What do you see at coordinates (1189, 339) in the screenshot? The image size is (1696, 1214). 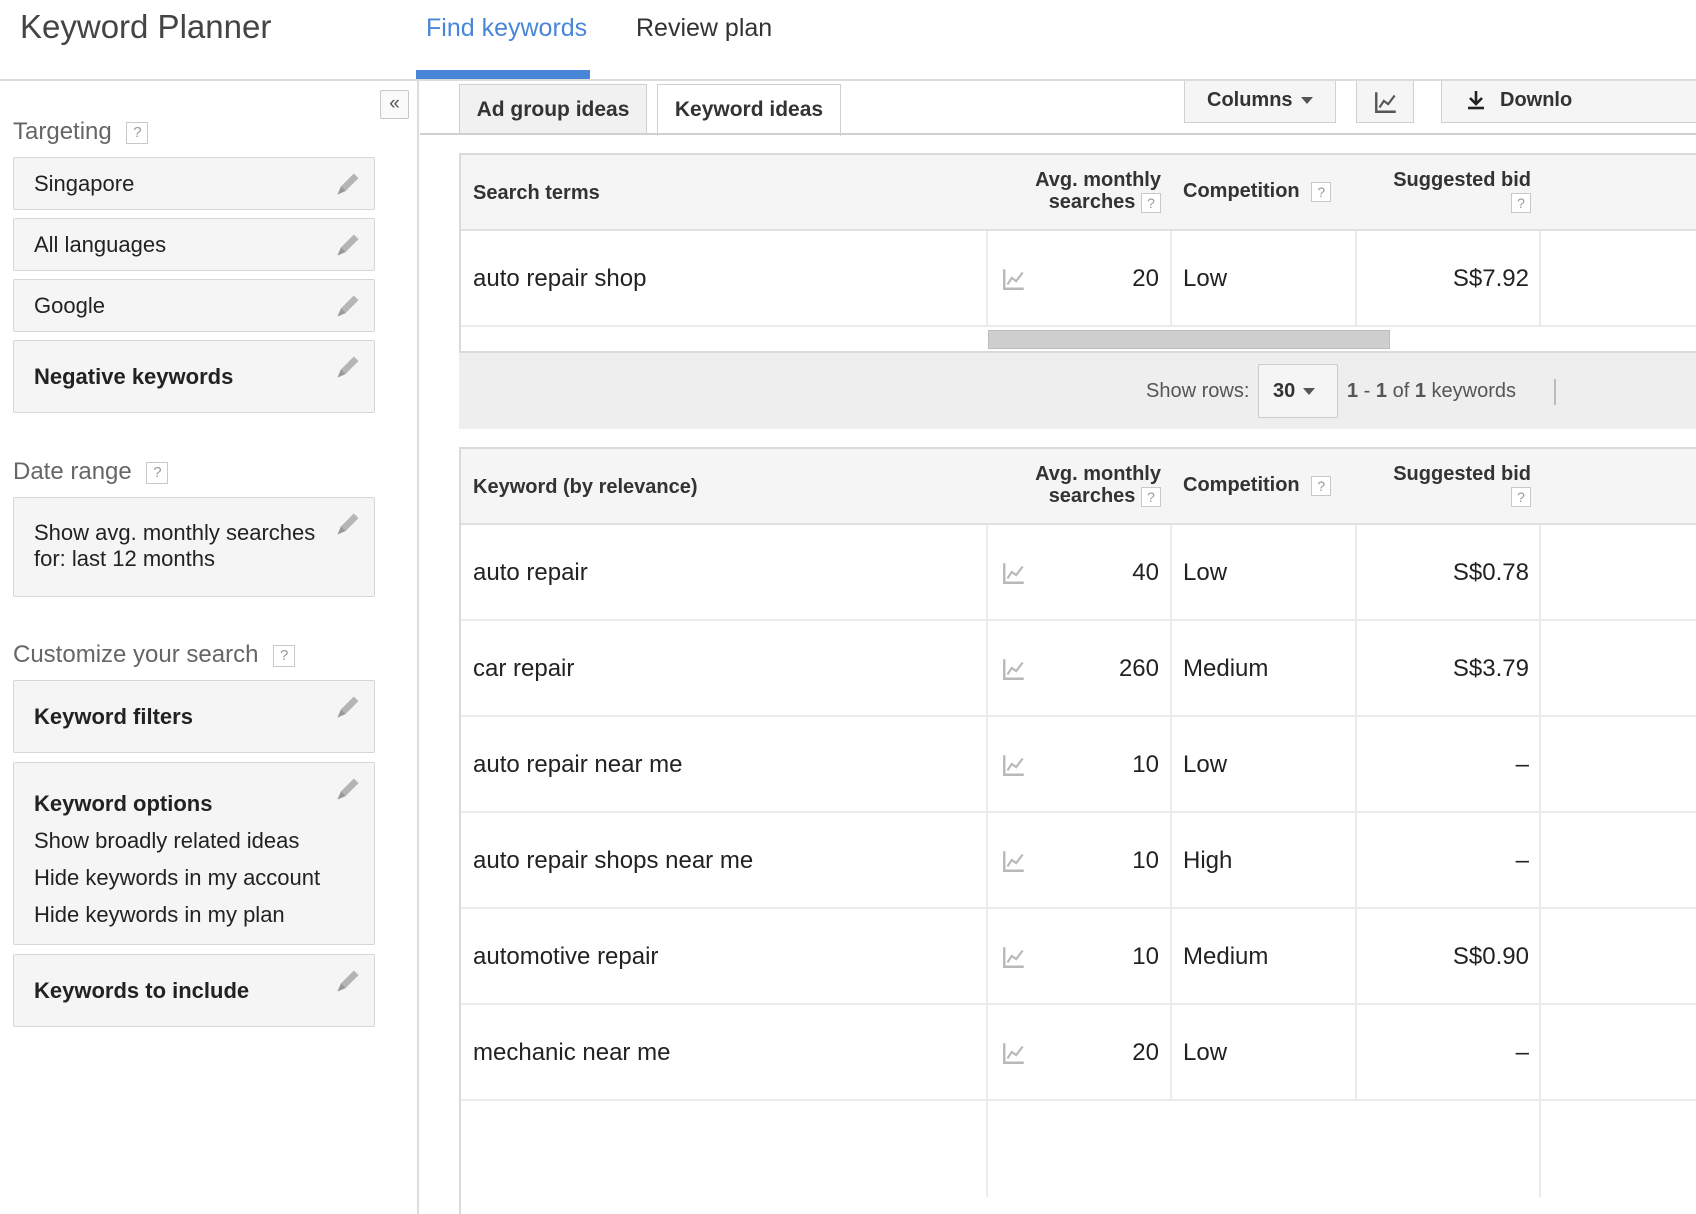 I see `horizontal-scrollbar-thumb` at bounding box center [1189, 339].